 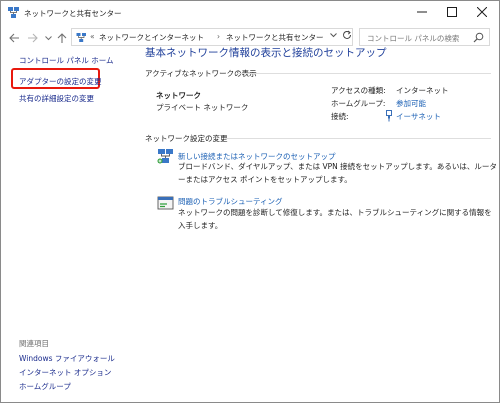 What do you see at coordinates (418, 116) in the screenshot?
I see `ethernet-connection-link: イーサネット` at bounding box center [418, 116].